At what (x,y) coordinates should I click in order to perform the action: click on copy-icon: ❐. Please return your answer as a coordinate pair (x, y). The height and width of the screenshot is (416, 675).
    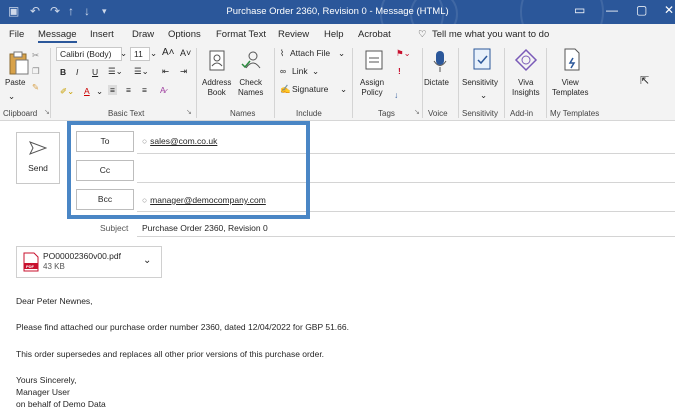
    Looking at the image, I should click on (36, 71).